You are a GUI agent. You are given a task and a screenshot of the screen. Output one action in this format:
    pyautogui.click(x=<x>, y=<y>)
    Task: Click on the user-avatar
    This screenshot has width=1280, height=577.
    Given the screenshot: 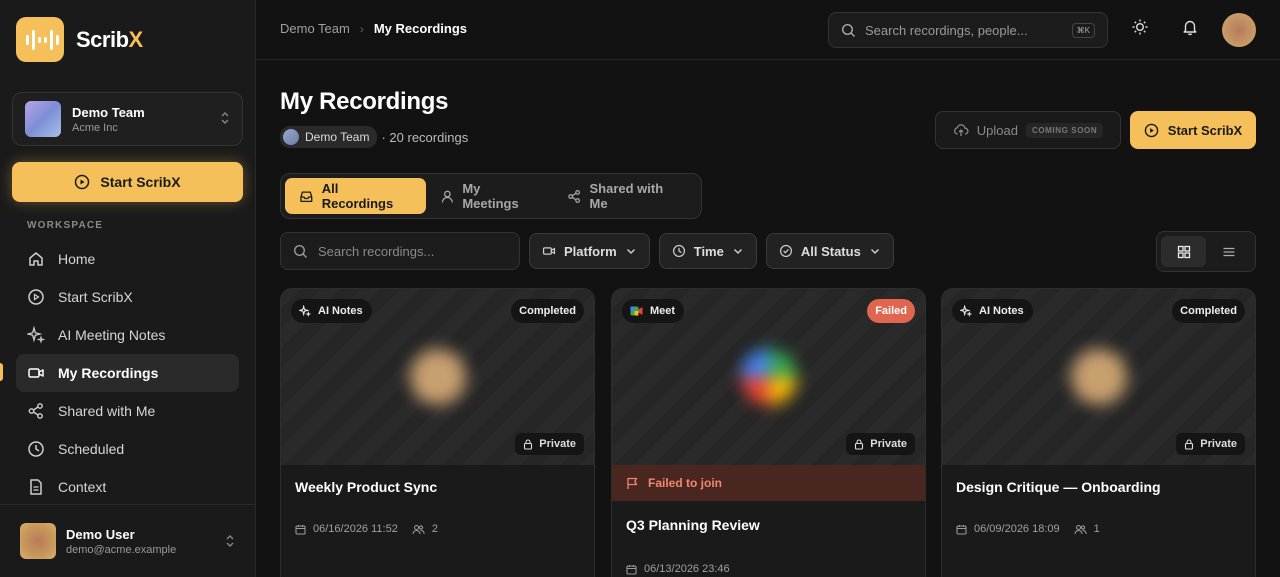 What is the action you would take?
    pyautogui.click(x=38, y=541)
    